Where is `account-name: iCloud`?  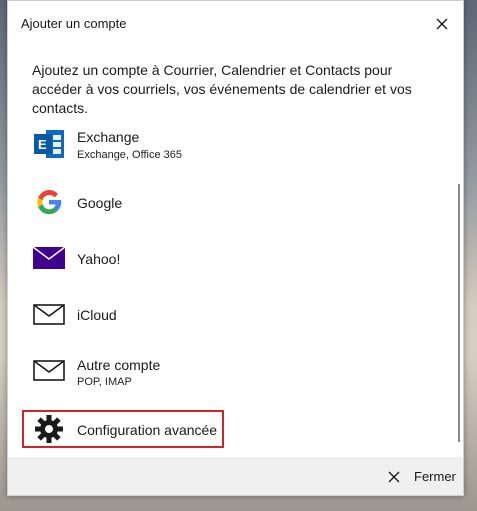
account-name: iCloud is located at coordinates (97, 315).